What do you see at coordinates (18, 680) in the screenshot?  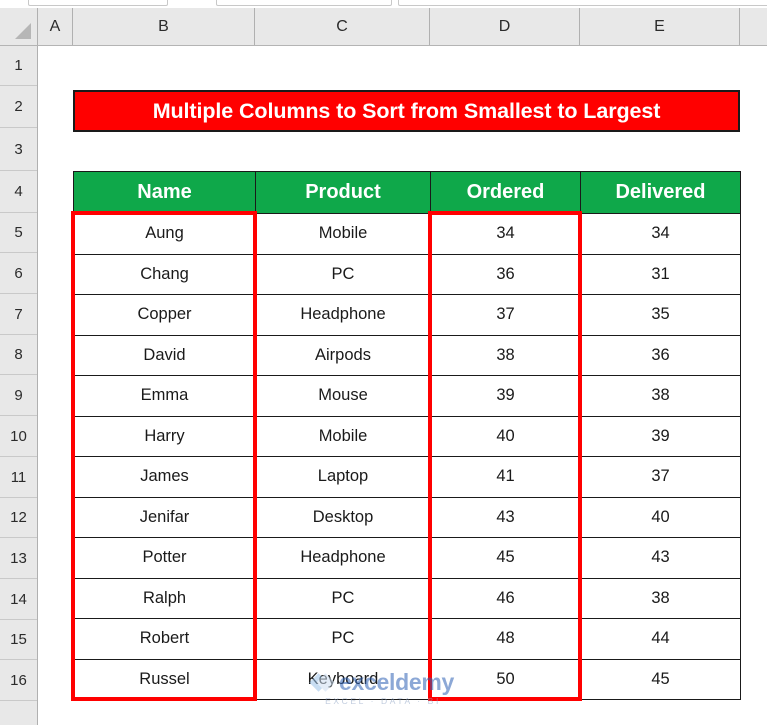 I see `row-header-16: 16` at bounding box center [18, 680].